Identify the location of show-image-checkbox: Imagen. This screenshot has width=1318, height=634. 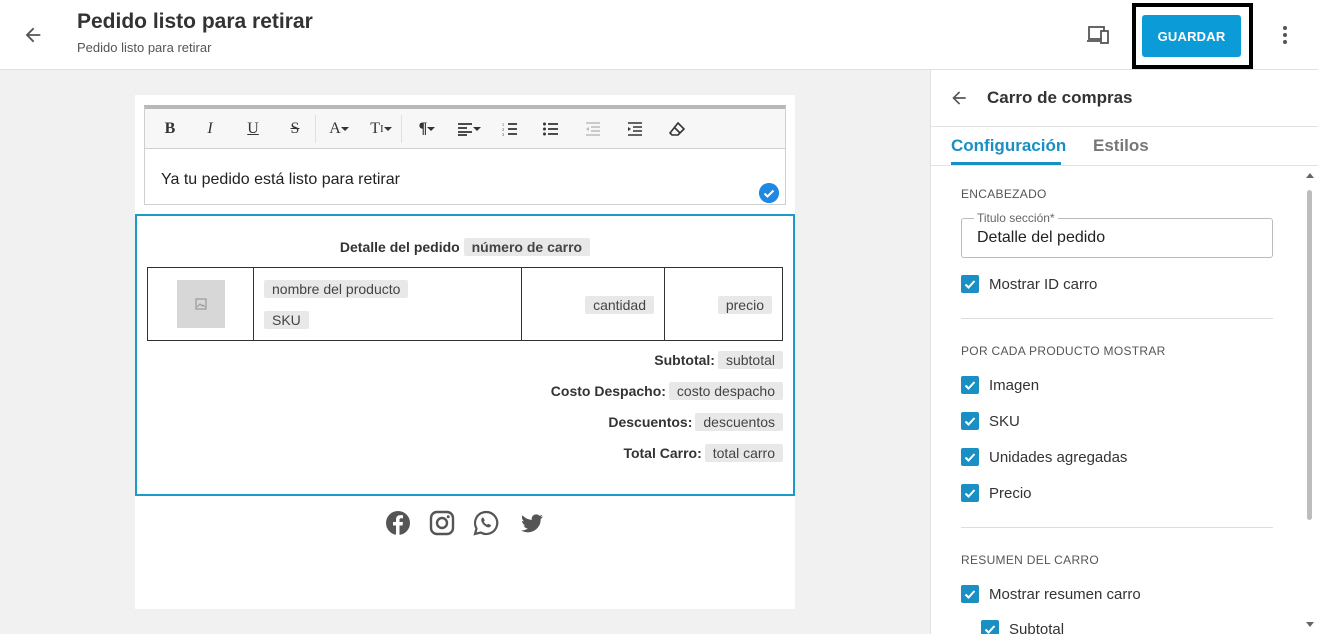
(1000, 385).